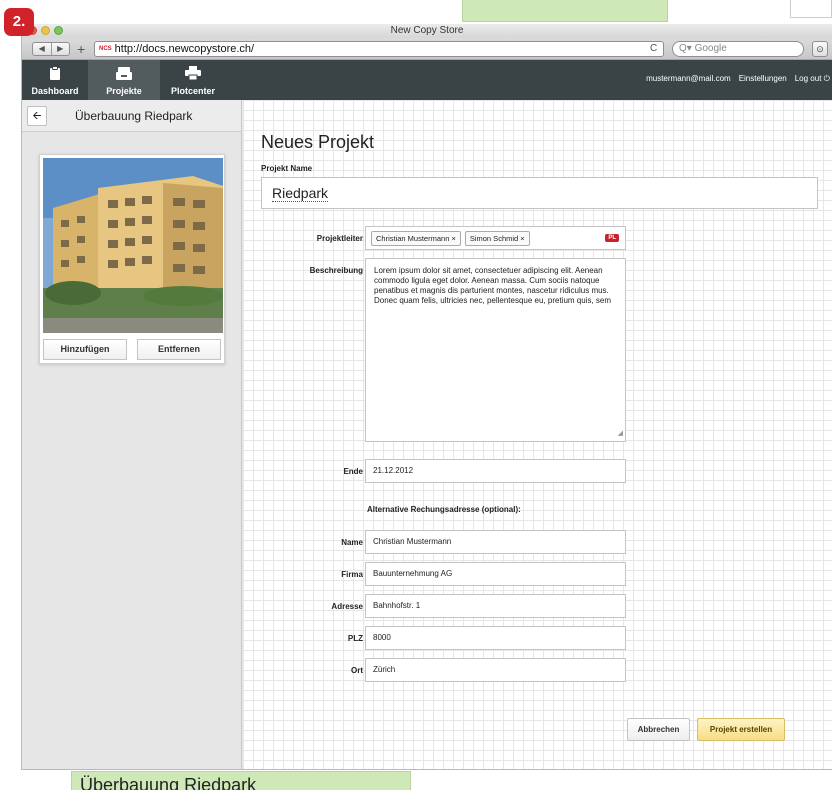  Describe the element at coordinates (658, 729) in the screenshot. I see `cancel-button: Abbrechen` at that location.